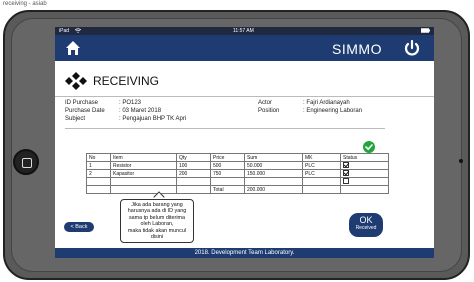 This screenshot has width=474, height=282. I want to click on page-caption: receiving - asiab, so click(25, 4).